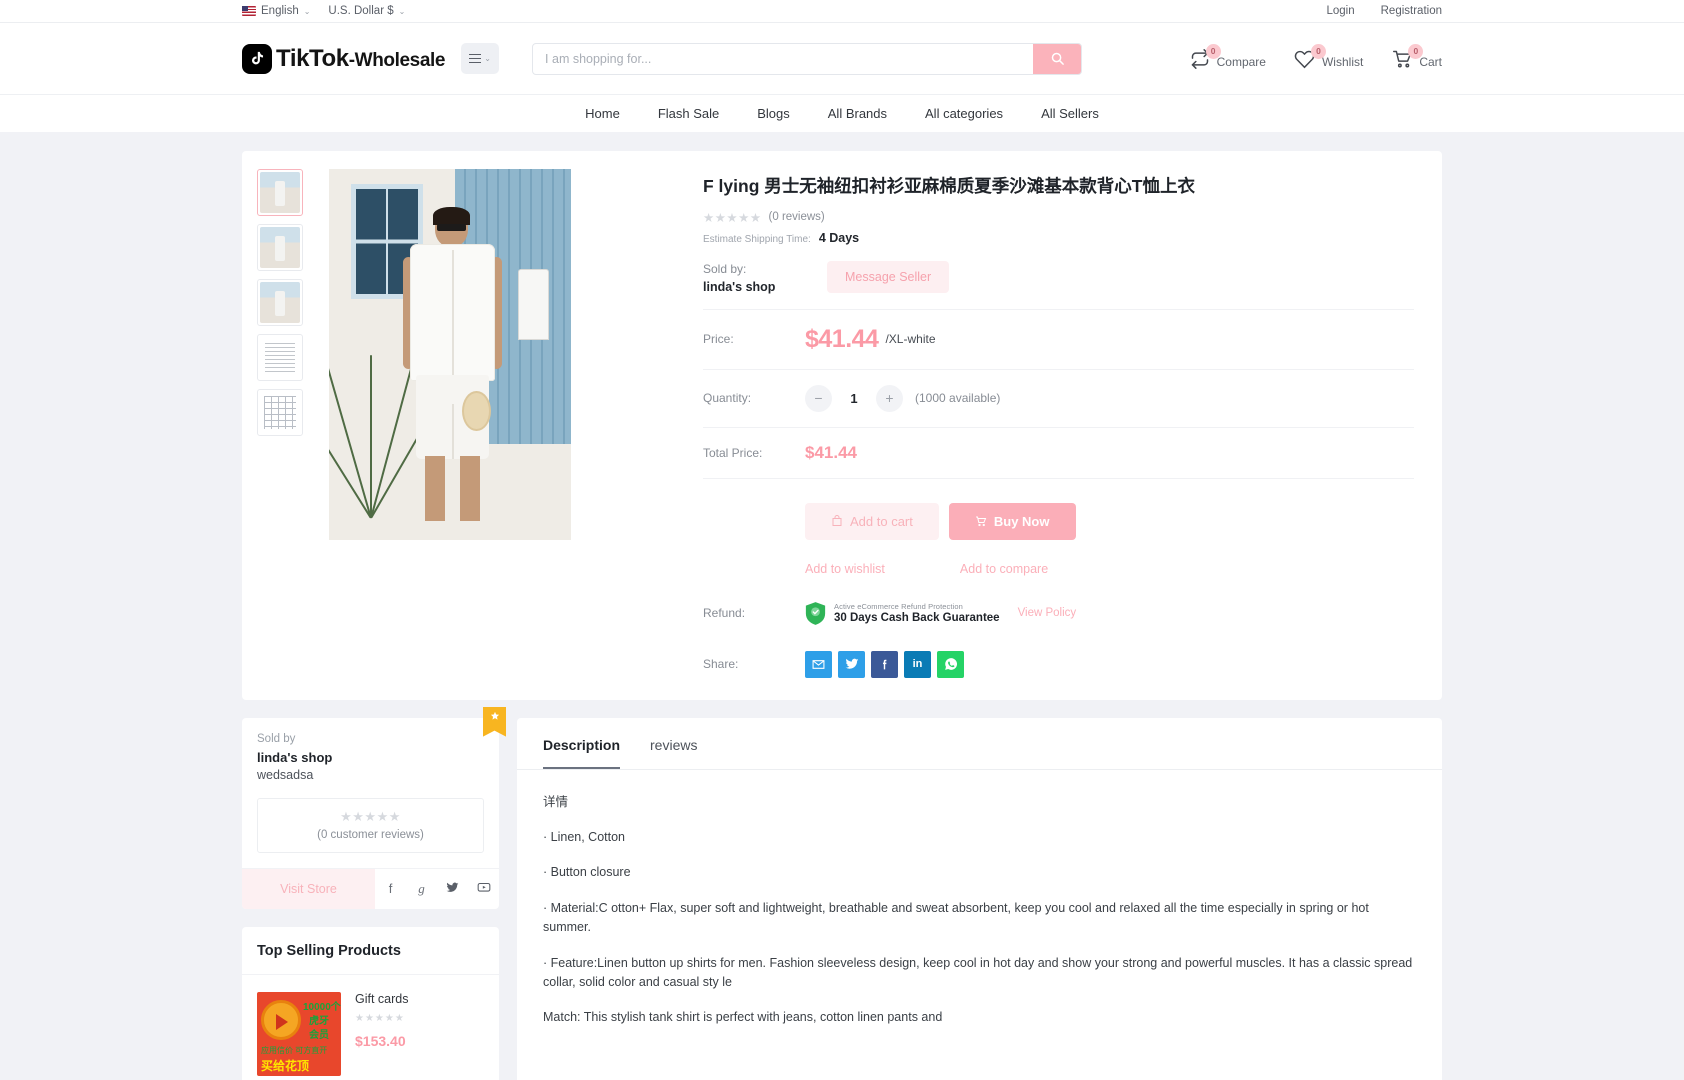  Describe the element at coordinates (1227, 56) in the screenshot. I see `compare-button: 0 Compare` at that location.